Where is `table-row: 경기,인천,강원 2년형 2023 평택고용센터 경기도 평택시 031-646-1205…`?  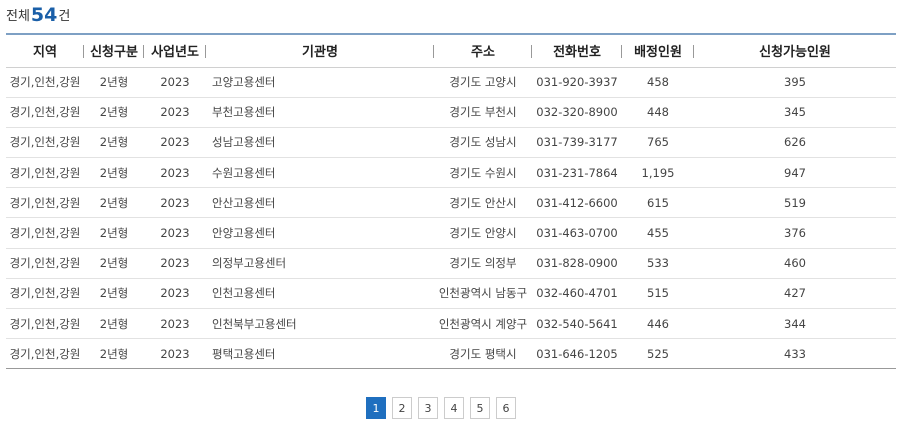 table-row: 경기,인천,강원 2년형 2023 평택고용센터 경기도 평택시 031-646-1205… is located at coordinates (451, 354).